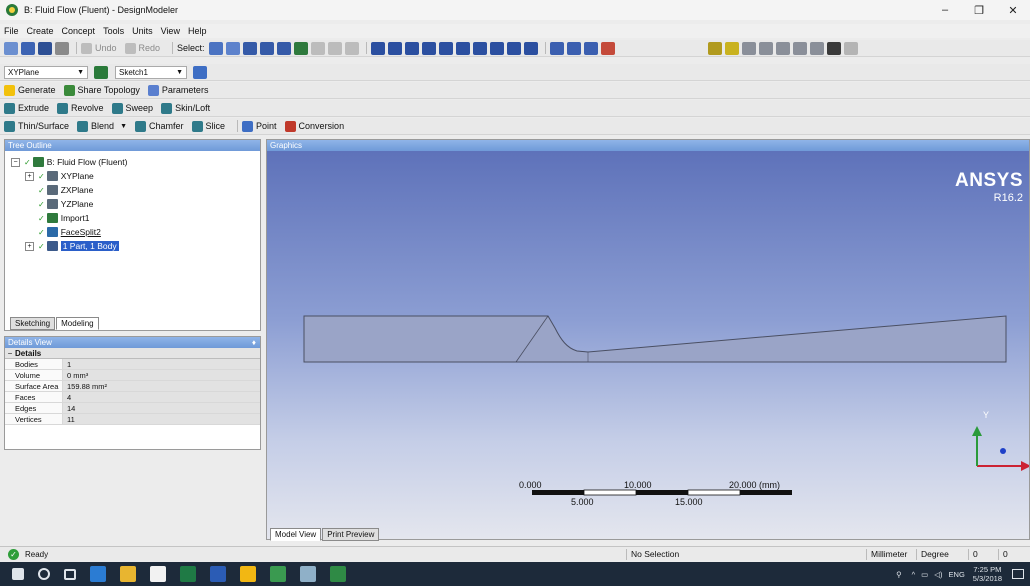 The height and width of the screenshot is (586, 1030). I want to click on word-icon, so click(218, 574).